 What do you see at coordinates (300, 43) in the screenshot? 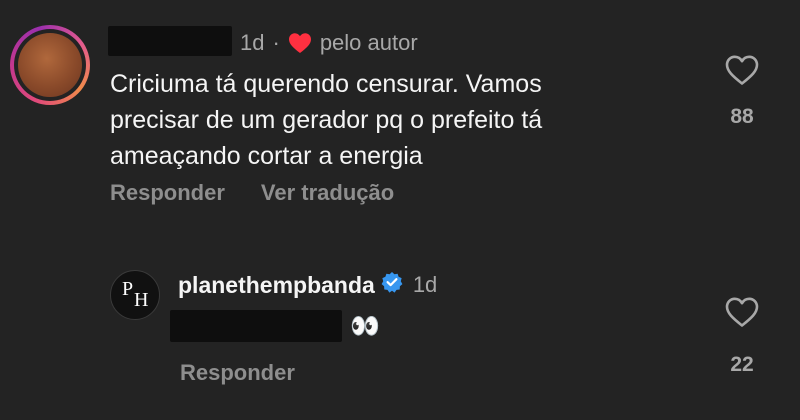
I see `author-heart-icon` at bounding box center [300, 43].